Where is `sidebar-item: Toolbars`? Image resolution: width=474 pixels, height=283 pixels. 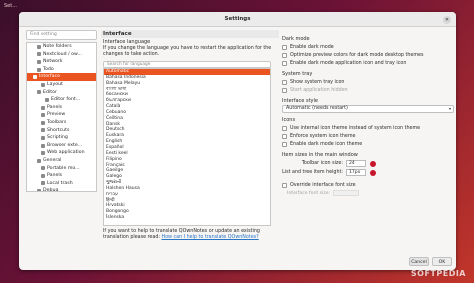
sidebar-item: Toolbars is located at coordinates (61, 123).